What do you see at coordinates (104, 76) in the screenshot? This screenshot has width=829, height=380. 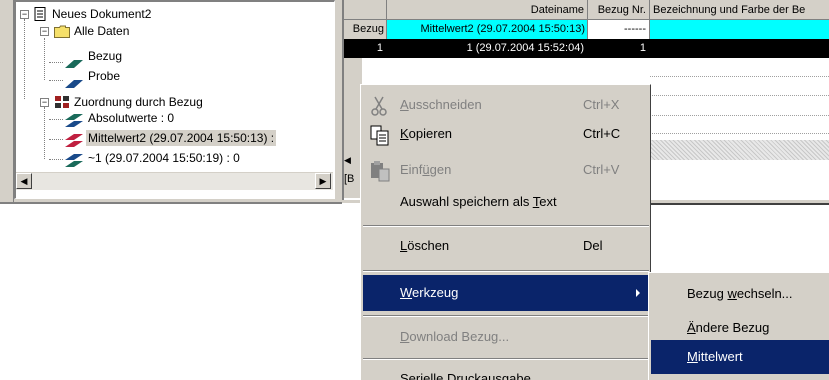 I see `tree-label-probe: Probe` at bounding box center [104, 76].